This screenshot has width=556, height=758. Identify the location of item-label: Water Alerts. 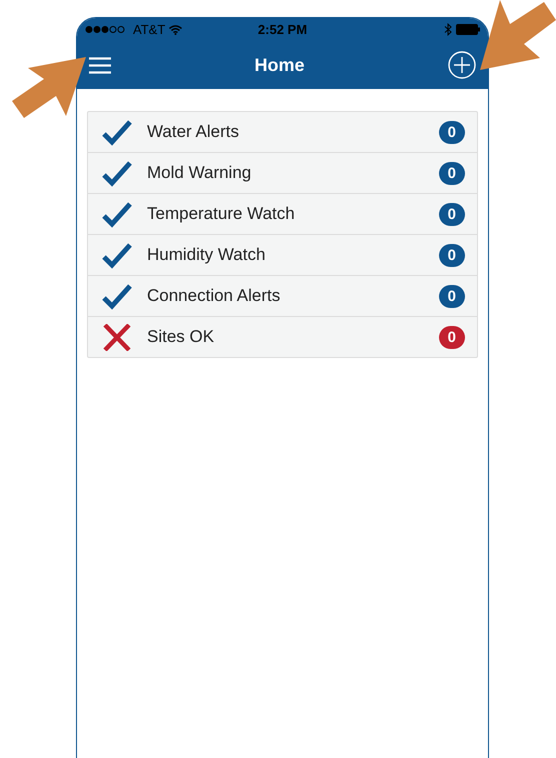
(193, 132).